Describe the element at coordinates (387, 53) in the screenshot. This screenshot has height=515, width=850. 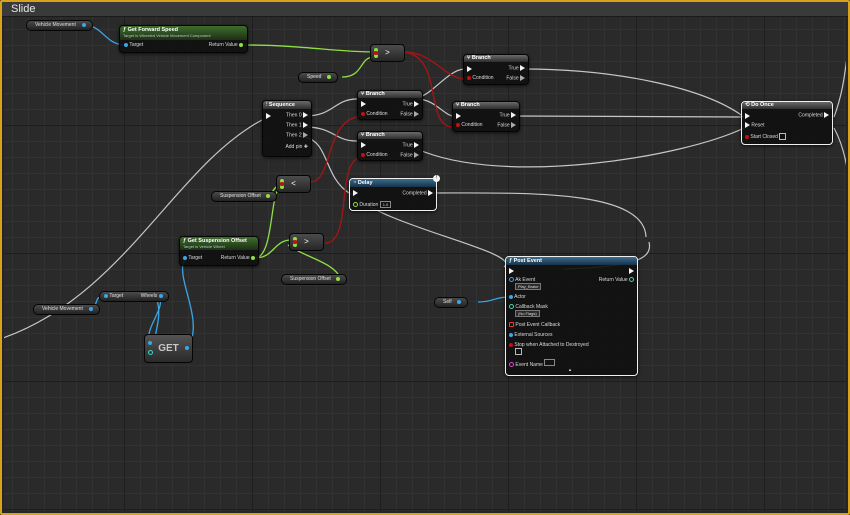
I see `greater-than-node-1: >` at that location.